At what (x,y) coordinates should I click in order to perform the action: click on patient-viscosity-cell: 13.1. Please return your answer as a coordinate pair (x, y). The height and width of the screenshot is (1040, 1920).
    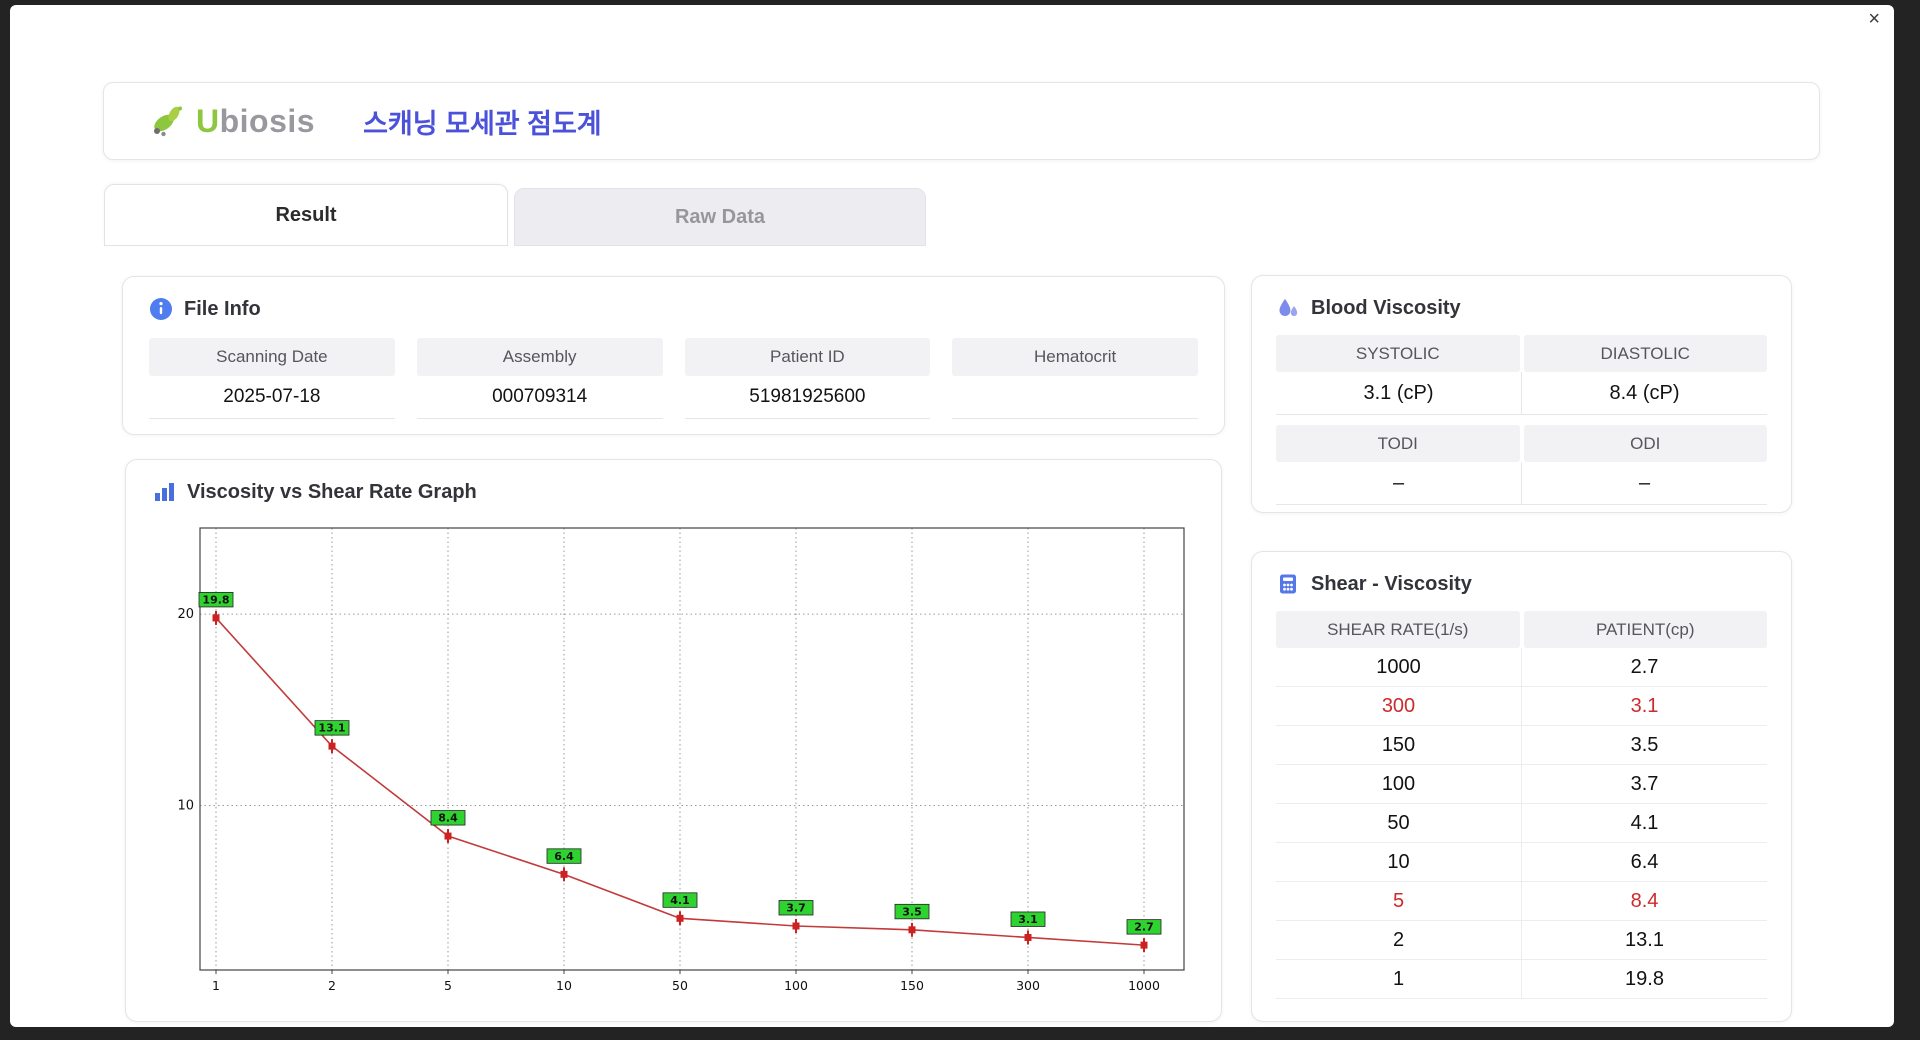
    Looking at the image, I should click on (1644, 940).